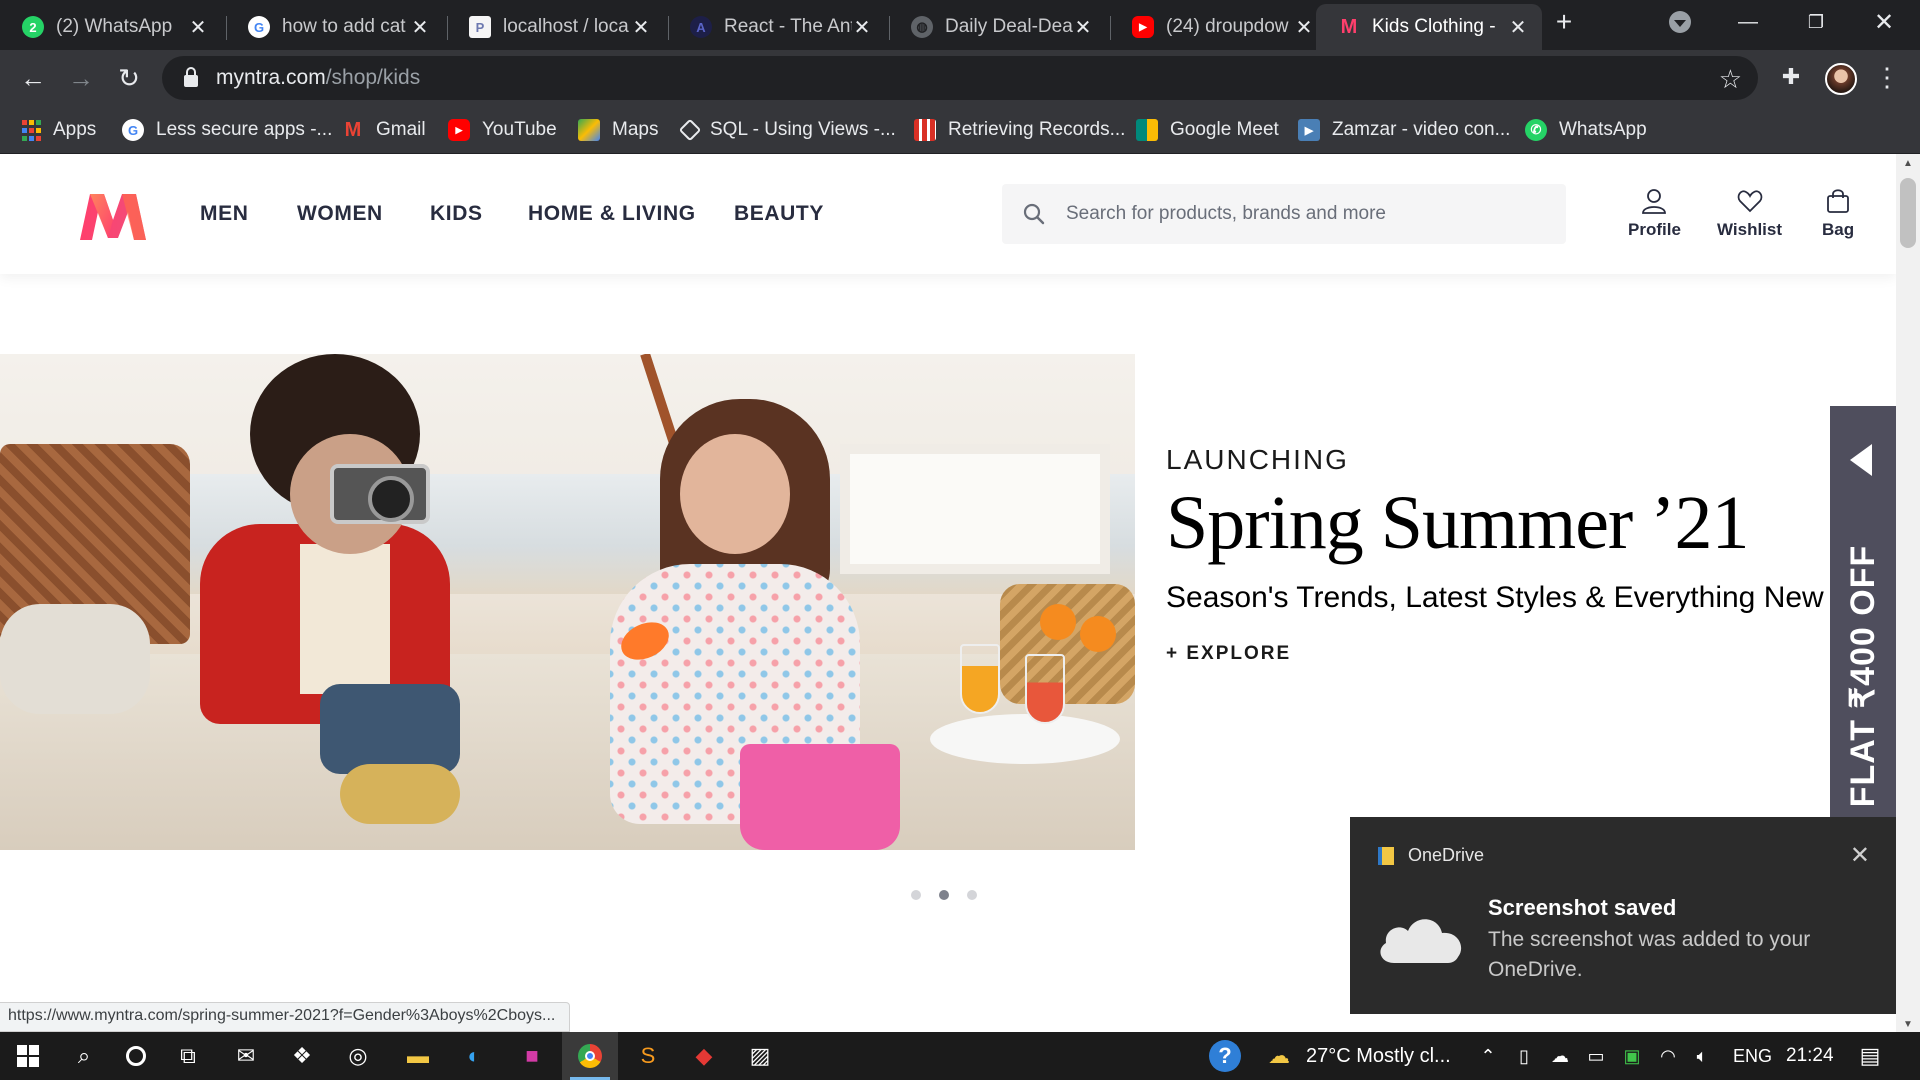 The image size is (1920, 1080). What do you see at coordinates (925, 130) in the screenshot?
I see `records-icon` at bounding box center [925, 130].